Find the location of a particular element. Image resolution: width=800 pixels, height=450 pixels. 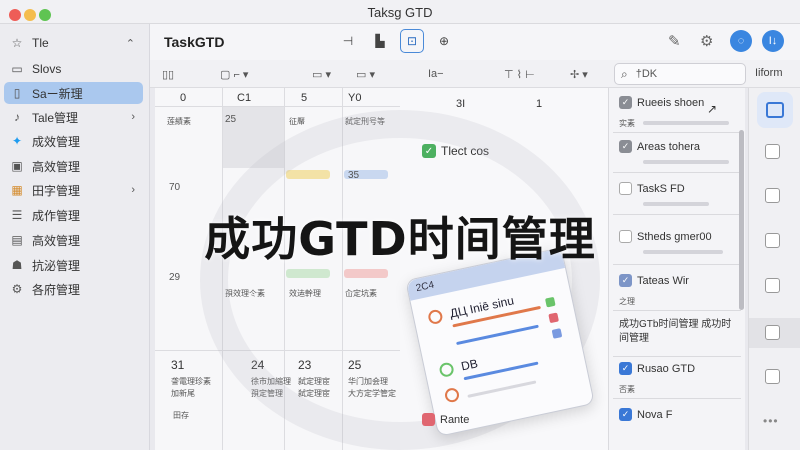

calendar-event: 莲績素 is located at coordinates (179, 121).